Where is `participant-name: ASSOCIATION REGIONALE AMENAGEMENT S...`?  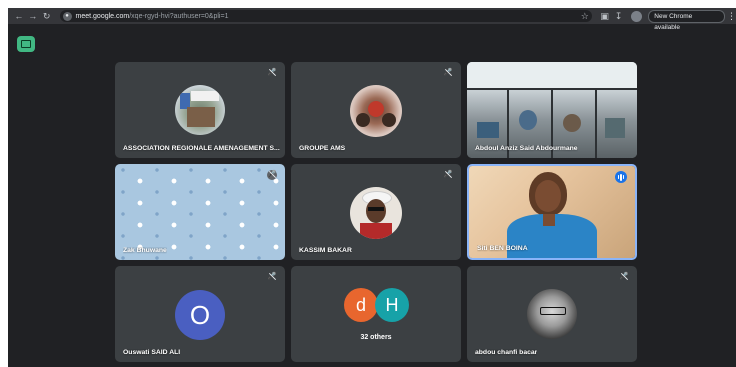
participant-name: ASSOCIATION REGIONALE AMENAGEMENT S... is located at coordinates (201, 148).